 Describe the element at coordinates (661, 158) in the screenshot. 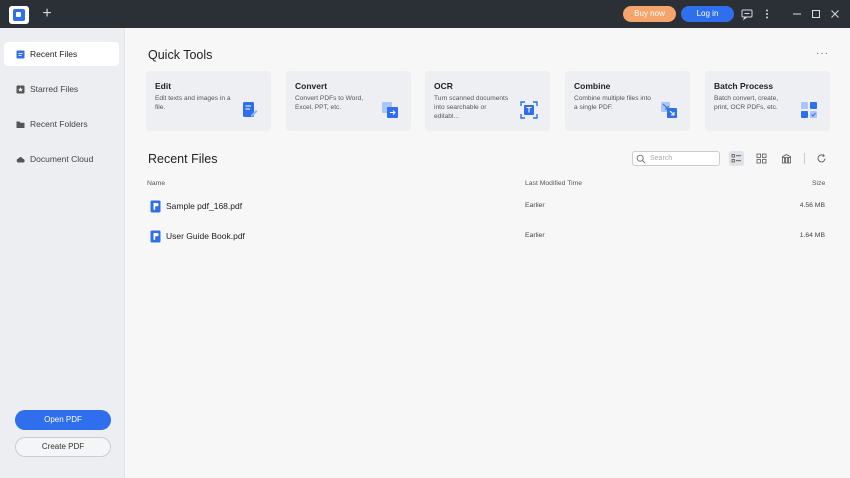

I see `search-placeholder: Search` at that location.